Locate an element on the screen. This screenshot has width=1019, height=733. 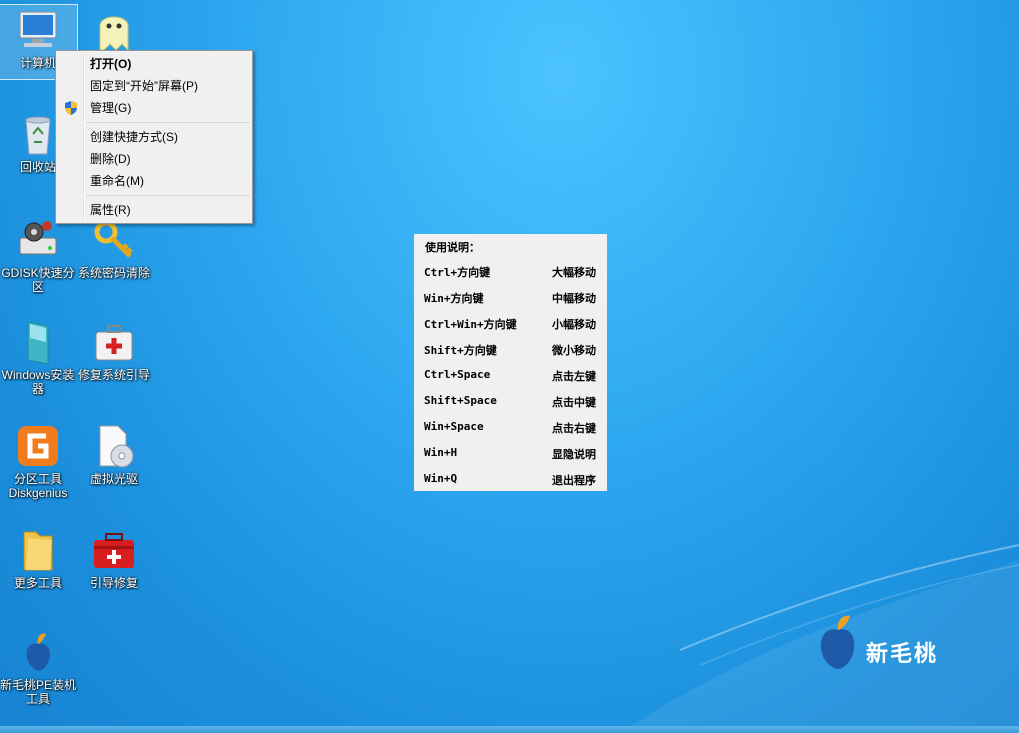
help-row: Win+H 显隐说明 is located at coordinates (514, 454).